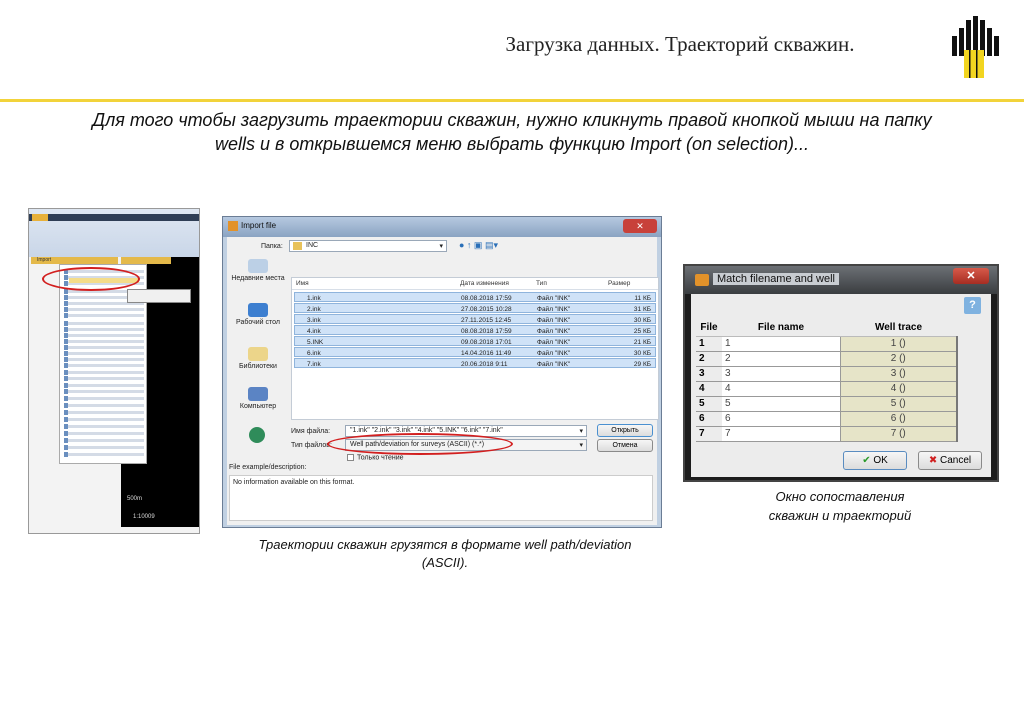 This screenshot has width=1024, height=708. What do you see at coordinates (541, 283) in the screenshot?
I see `column-type: Тип` at bounding box center [541, 283].